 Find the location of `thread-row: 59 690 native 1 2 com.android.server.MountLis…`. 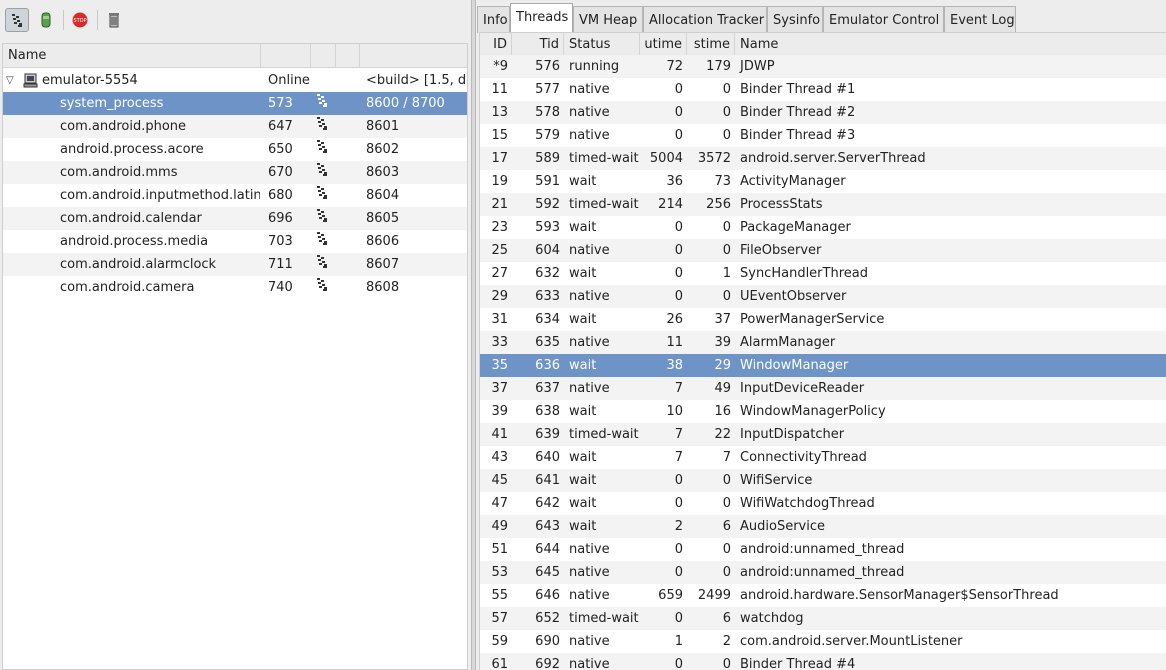

thread-row: 59 690 native 1 2 com.android.server.MountLis… is located at coordinates (823, 641).